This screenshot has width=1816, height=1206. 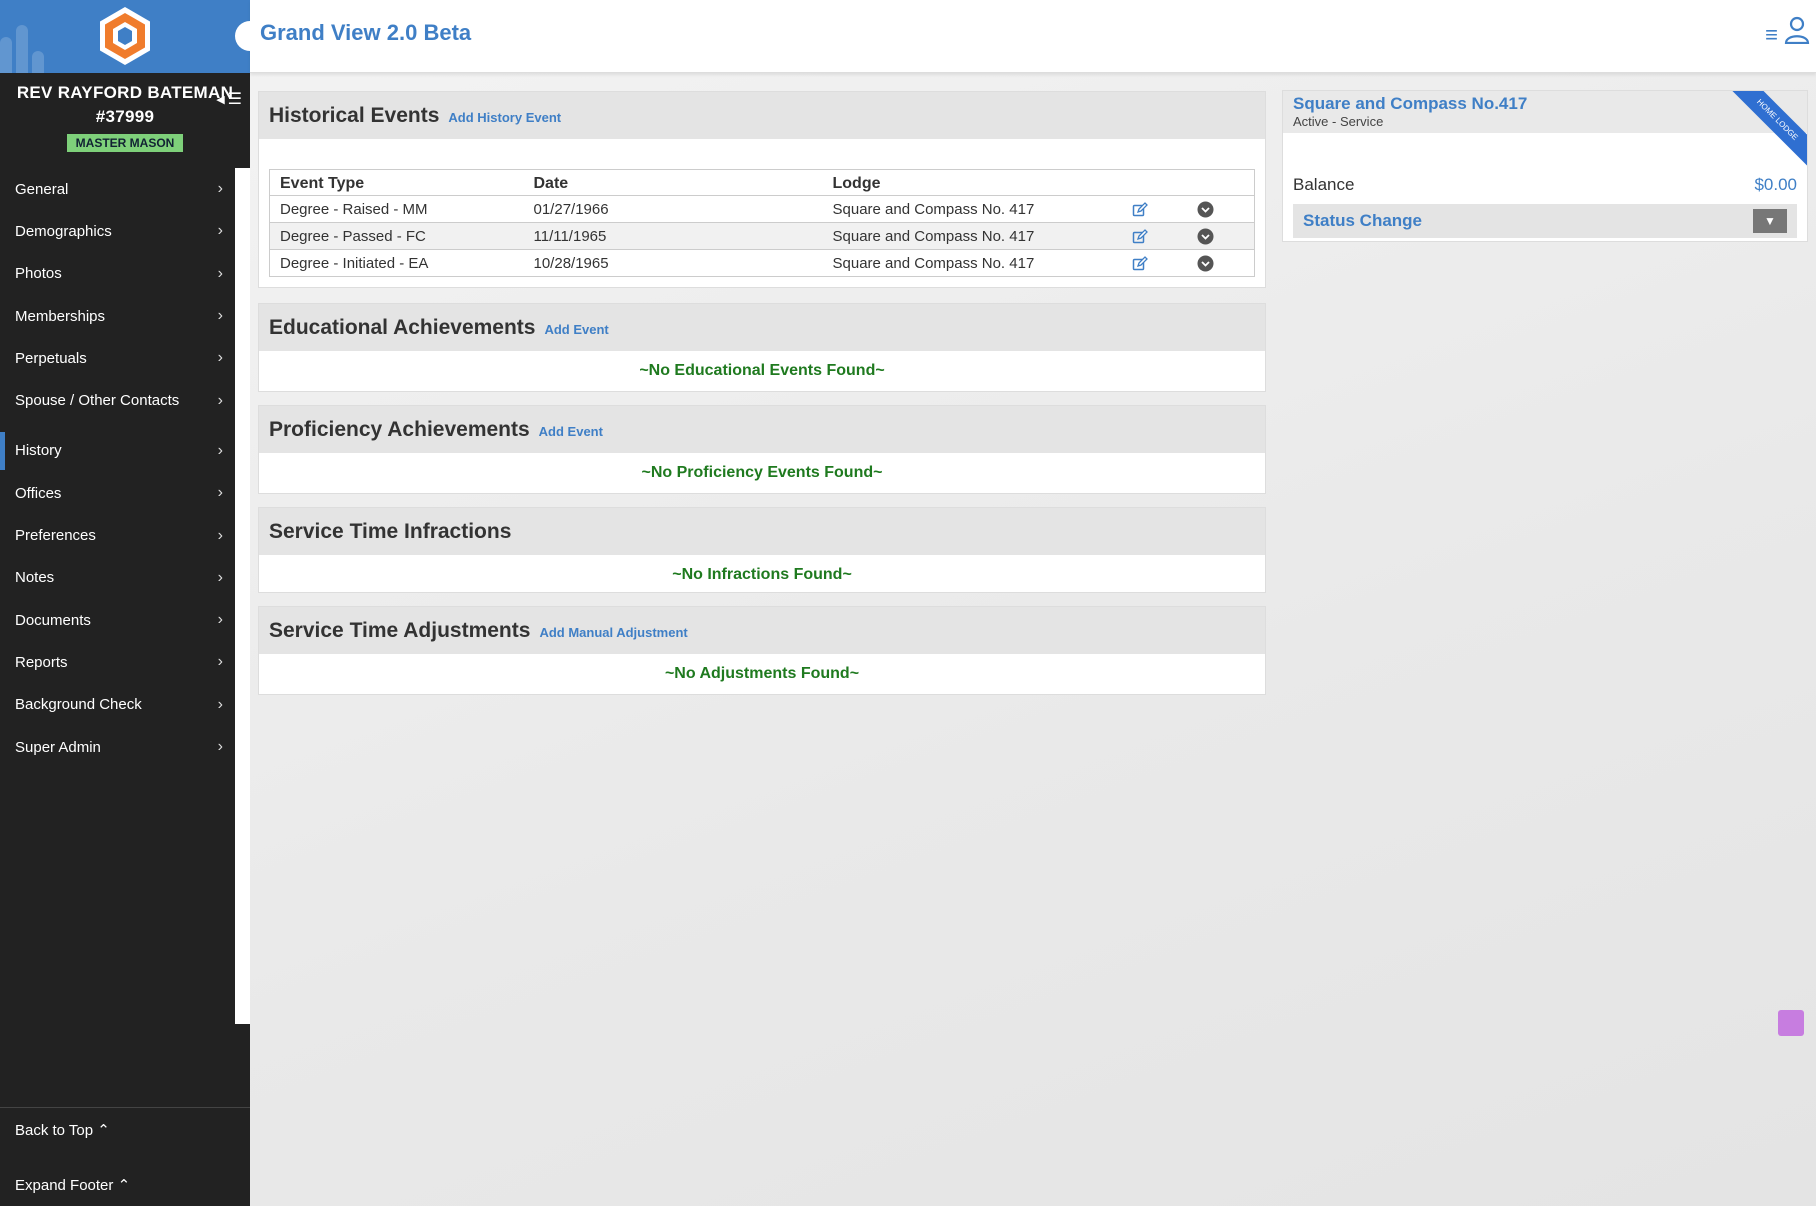 What do you see at coordinates (504, 117) in the screenshot?
I see `add-history-event-link: Add History Event` at bounding box center [504, 117].